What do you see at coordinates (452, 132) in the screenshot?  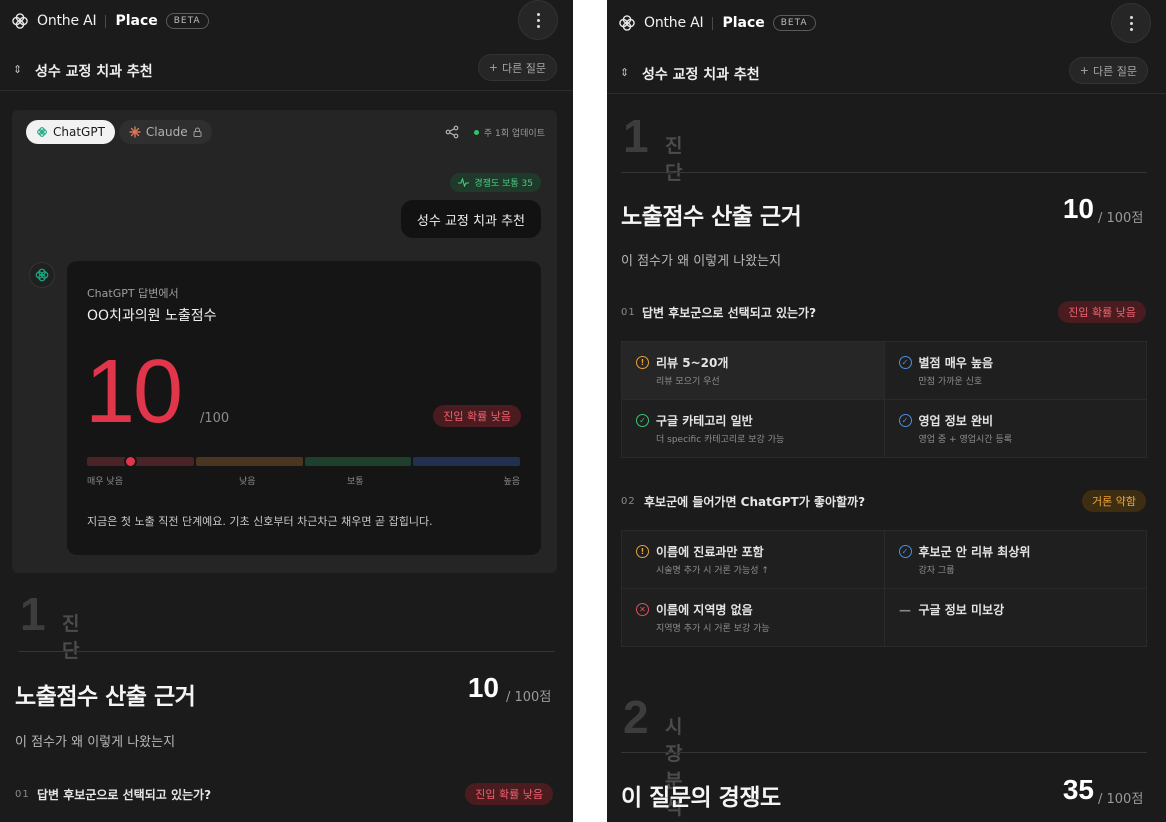 I see `share-icon` at bounding box center [452, 132].